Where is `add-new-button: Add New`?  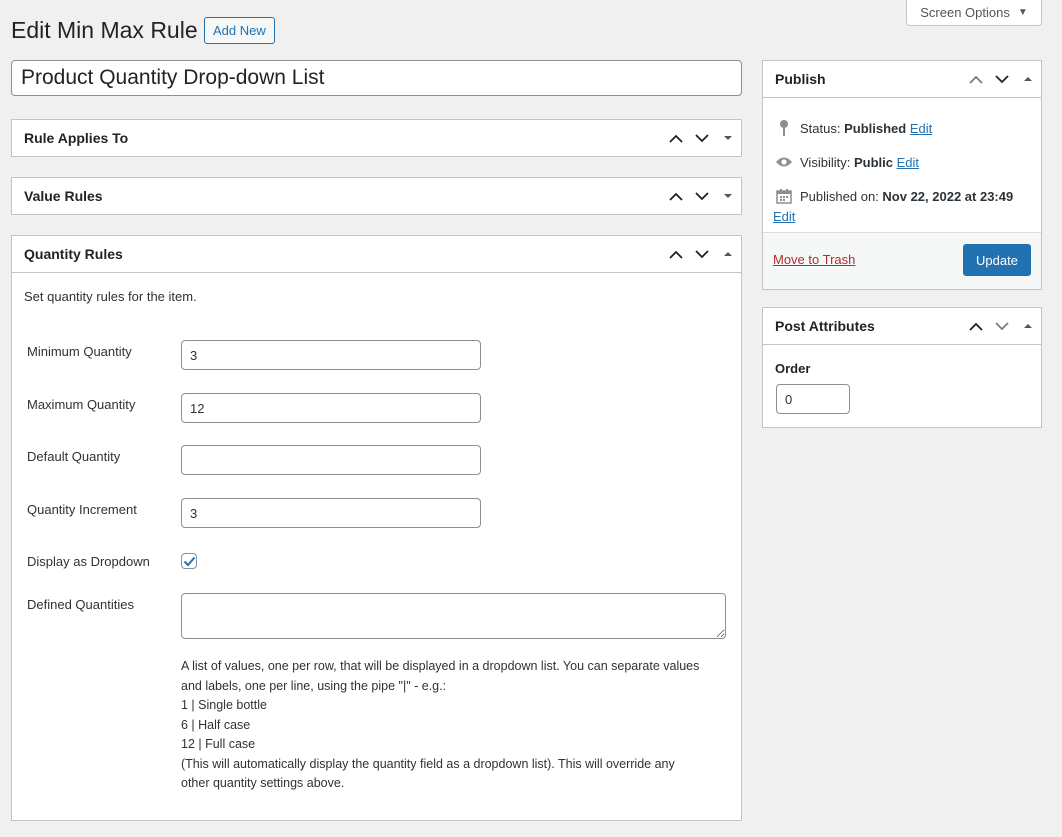 add-new-button: Add New is located at coordinates (239, 30).